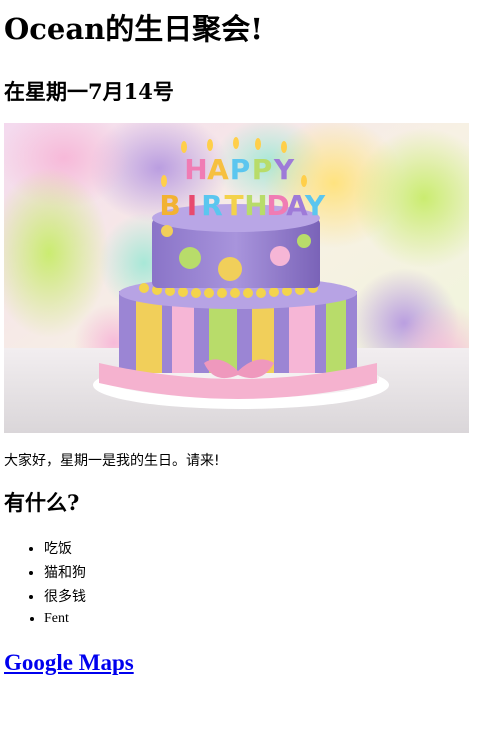 This screenshot has height=732, width=482. Describe the element at coordinates (192, 205) in the screenshot. I see `svg-text: I` at that location.